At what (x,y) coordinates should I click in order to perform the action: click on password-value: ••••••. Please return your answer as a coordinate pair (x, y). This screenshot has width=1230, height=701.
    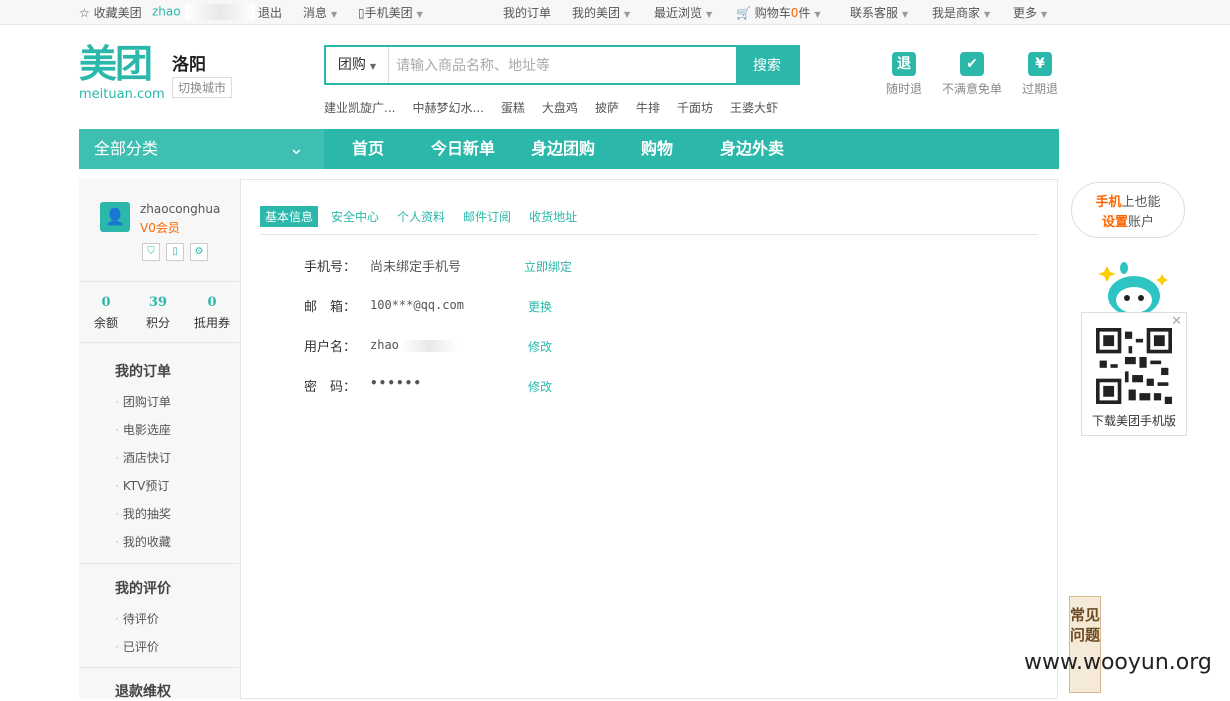
    Looking at the image, I should click on (396, 383).